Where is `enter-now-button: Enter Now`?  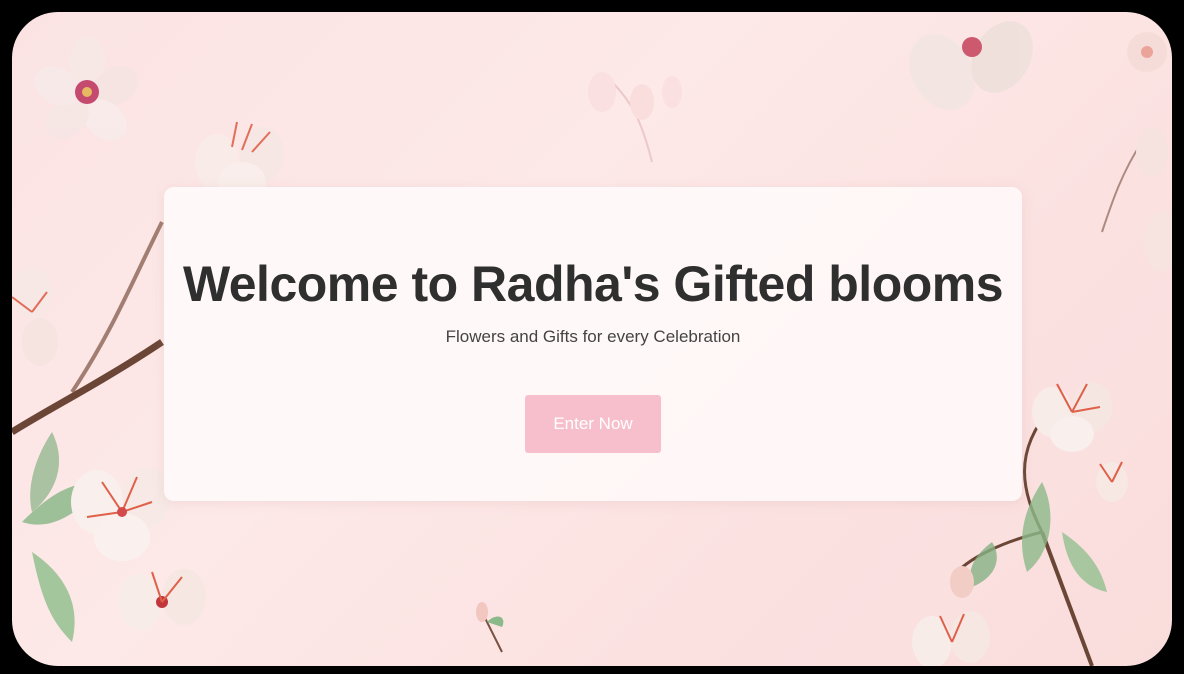 enter-now-button: Enter Now is located at coordinates (593, 424).